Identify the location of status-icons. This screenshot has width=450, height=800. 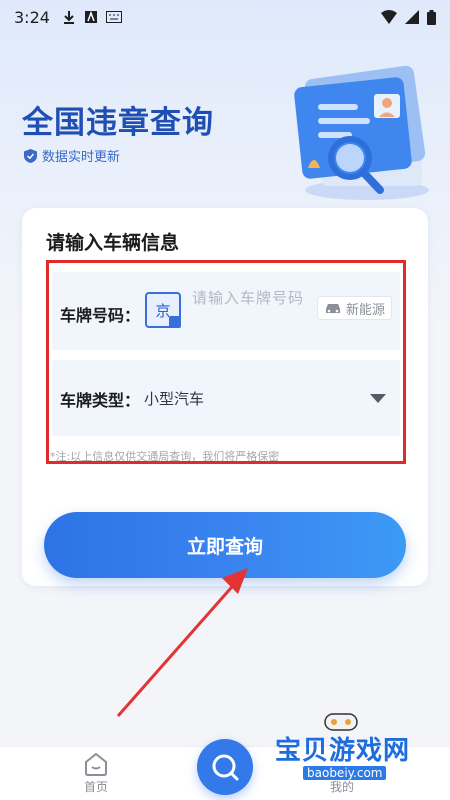
(408, 17).